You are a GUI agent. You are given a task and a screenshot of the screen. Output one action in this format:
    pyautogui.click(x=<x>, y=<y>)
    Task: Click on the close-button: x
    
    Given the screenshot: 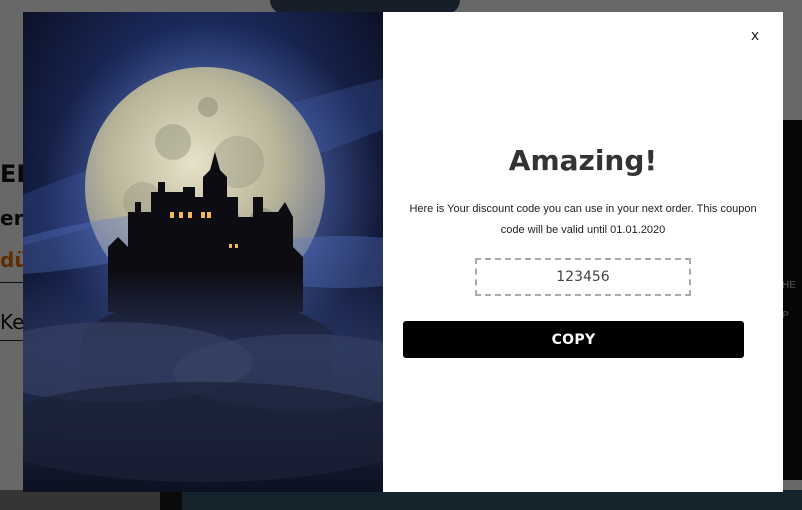 What is the action you would take?
    pyautogui.click(x=755, y=36)
    